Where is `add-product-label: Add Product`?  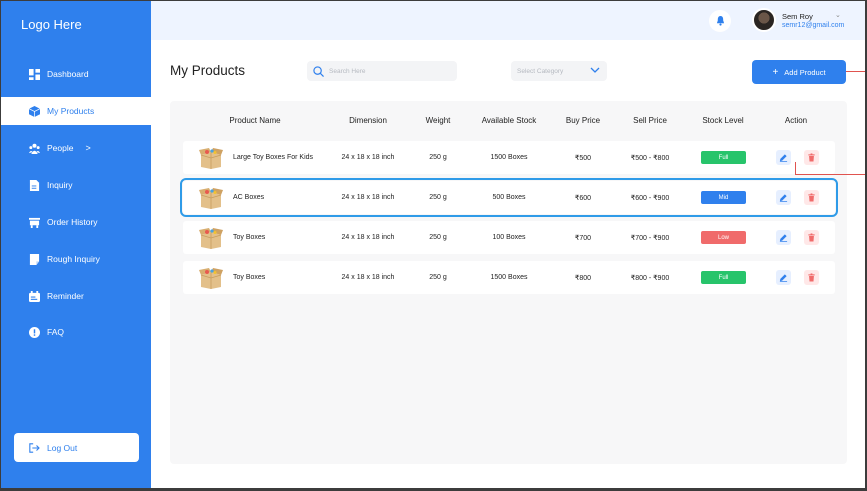
add-product-label: Add Product is located at coordinates (805, 72).